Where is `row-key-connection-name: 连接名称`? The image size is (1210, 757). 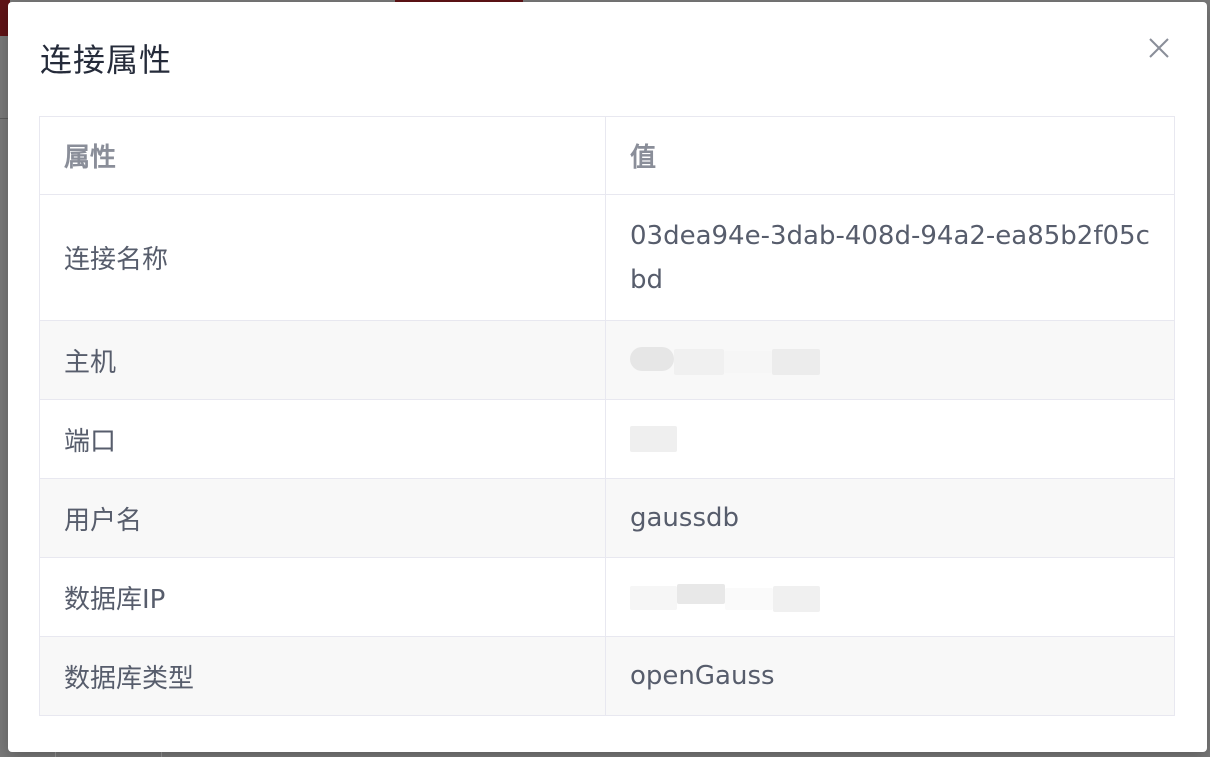 row-key-connection-name: 连接名称 is located at coordinates (322, 257).